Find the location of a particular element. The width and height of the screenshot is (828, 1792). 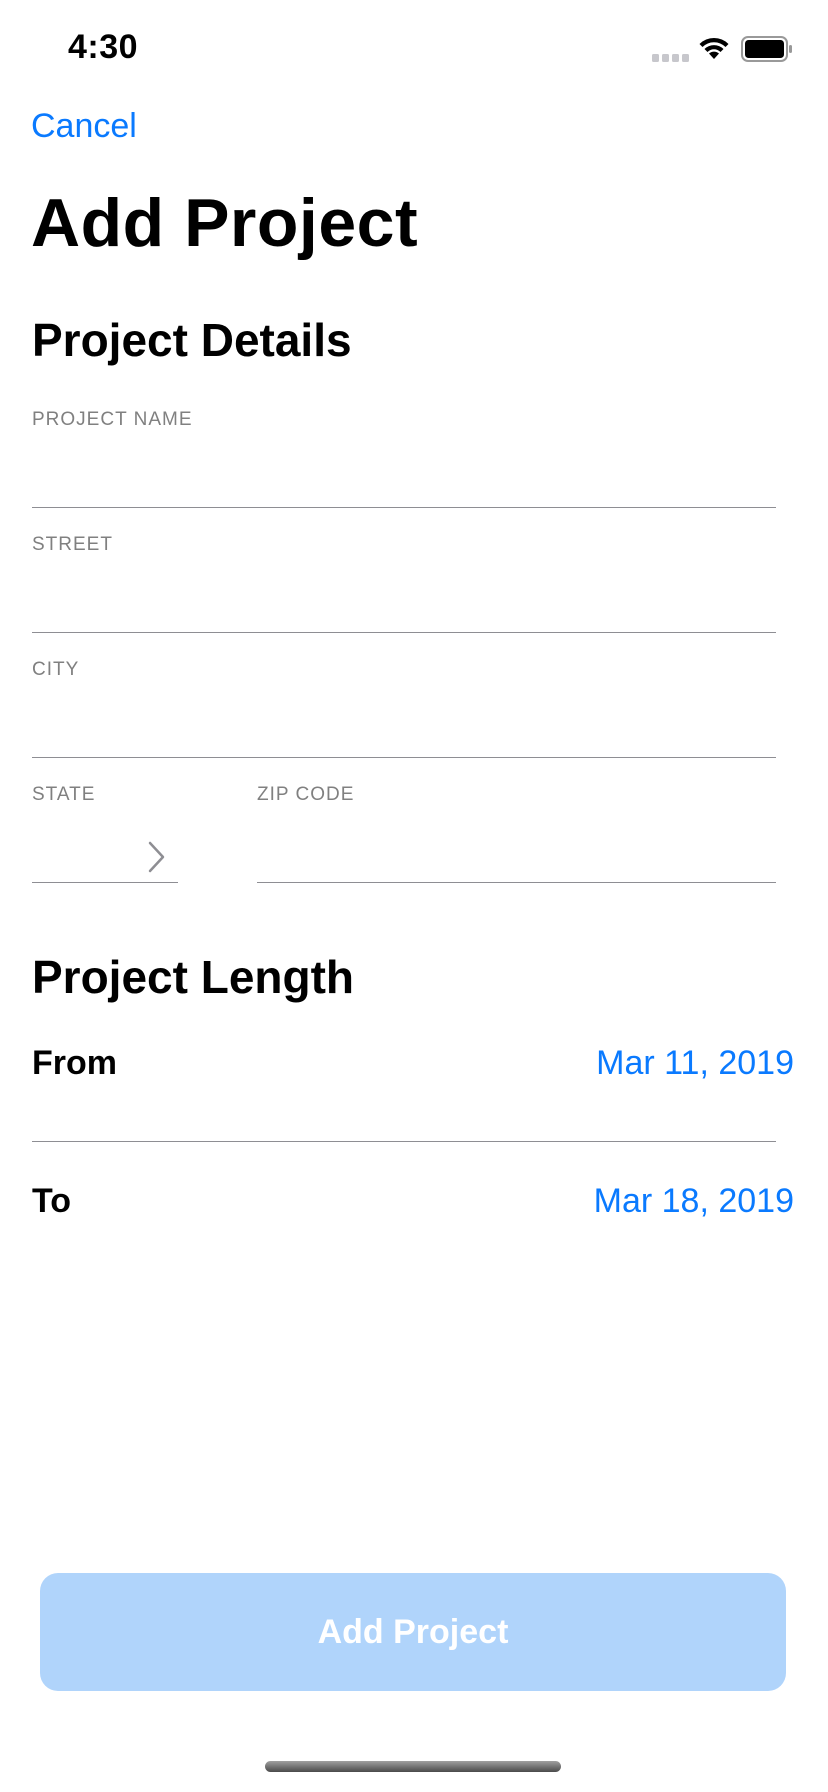

state-label: STATE is located at coordinates (64, 794).